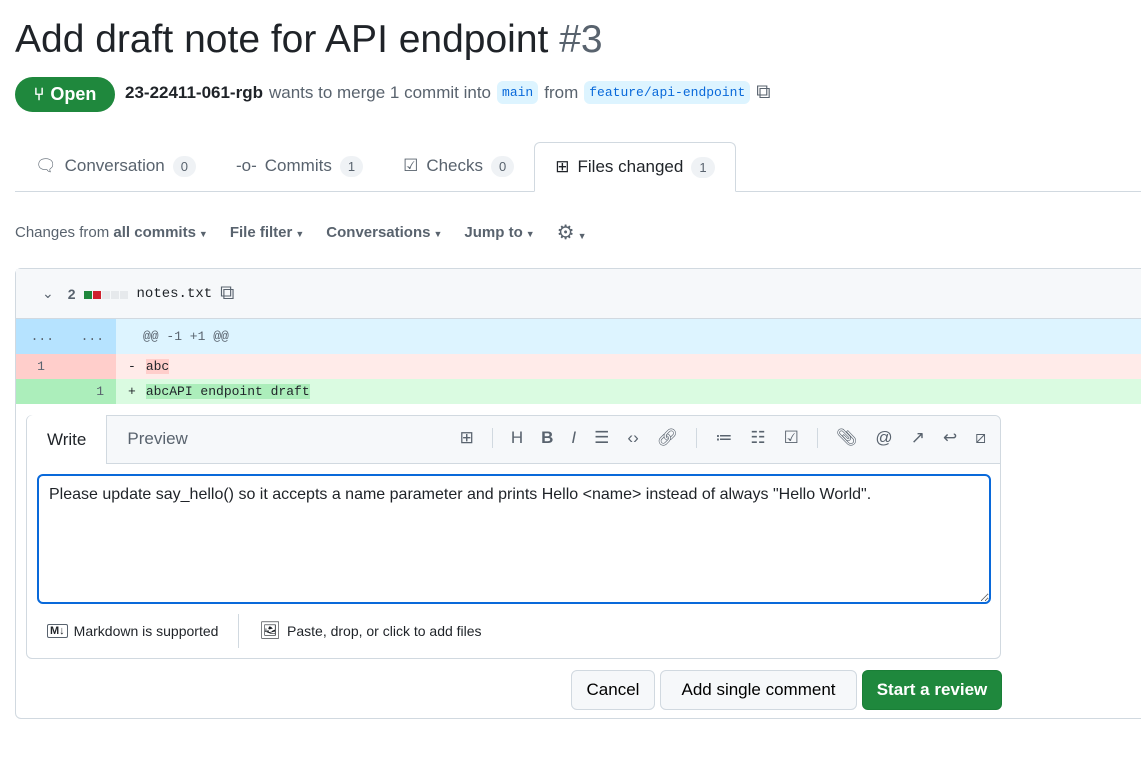  What do you see at coordinates (115, 166) in the screenshot?
I see `tab-conversation: 🗨 Conversation 0` at bounding box center [115, 166].